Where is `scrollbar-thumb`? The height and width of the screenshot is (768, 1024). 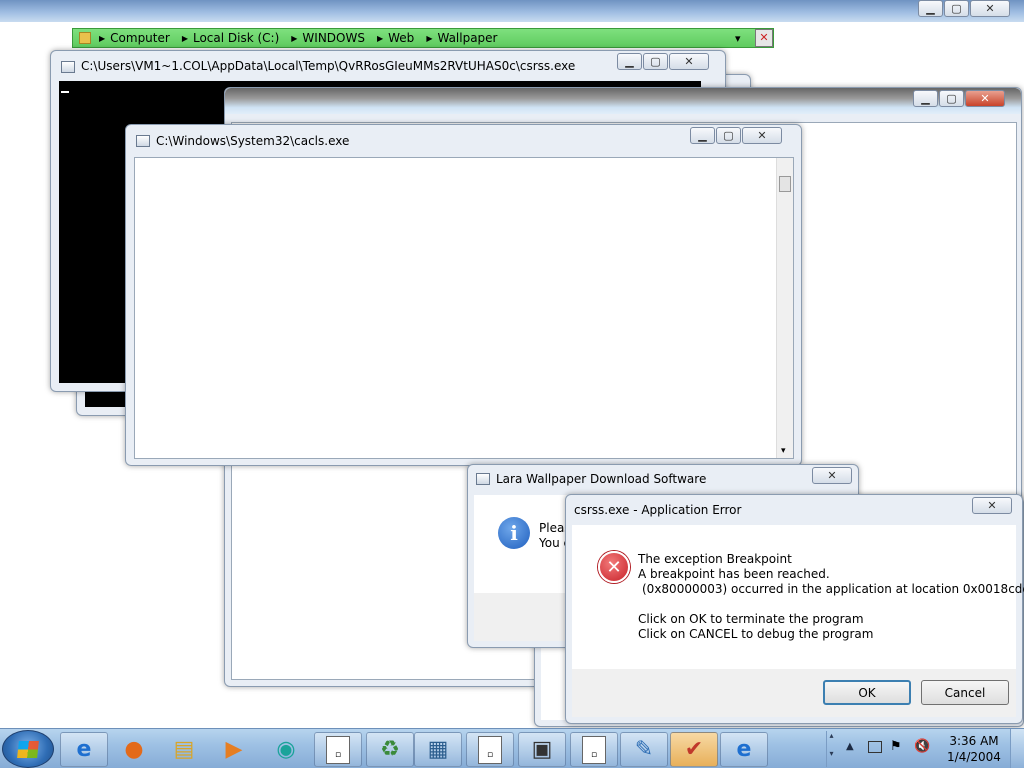
scrollbar-thumb is located at coordinates (785, 184).